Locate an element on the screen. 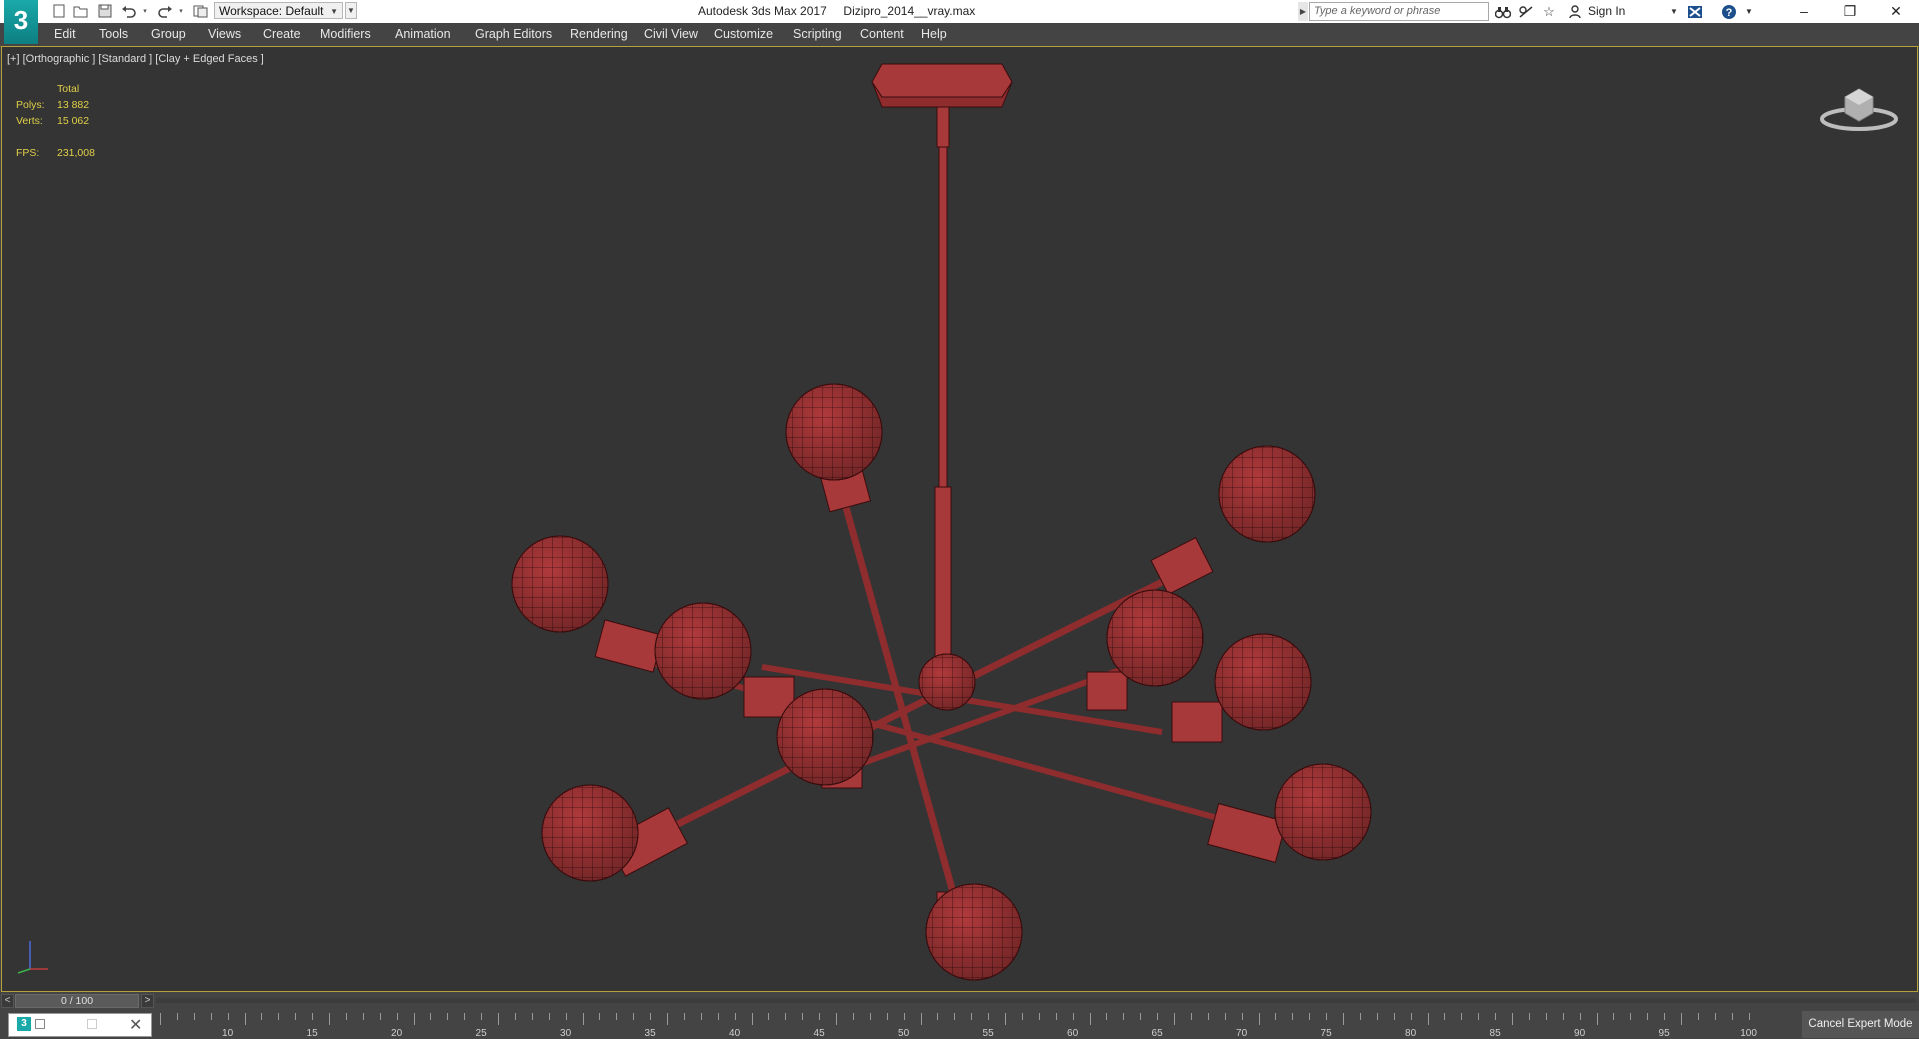  ruler-label: 25 is located at coordinates (481, 1033).